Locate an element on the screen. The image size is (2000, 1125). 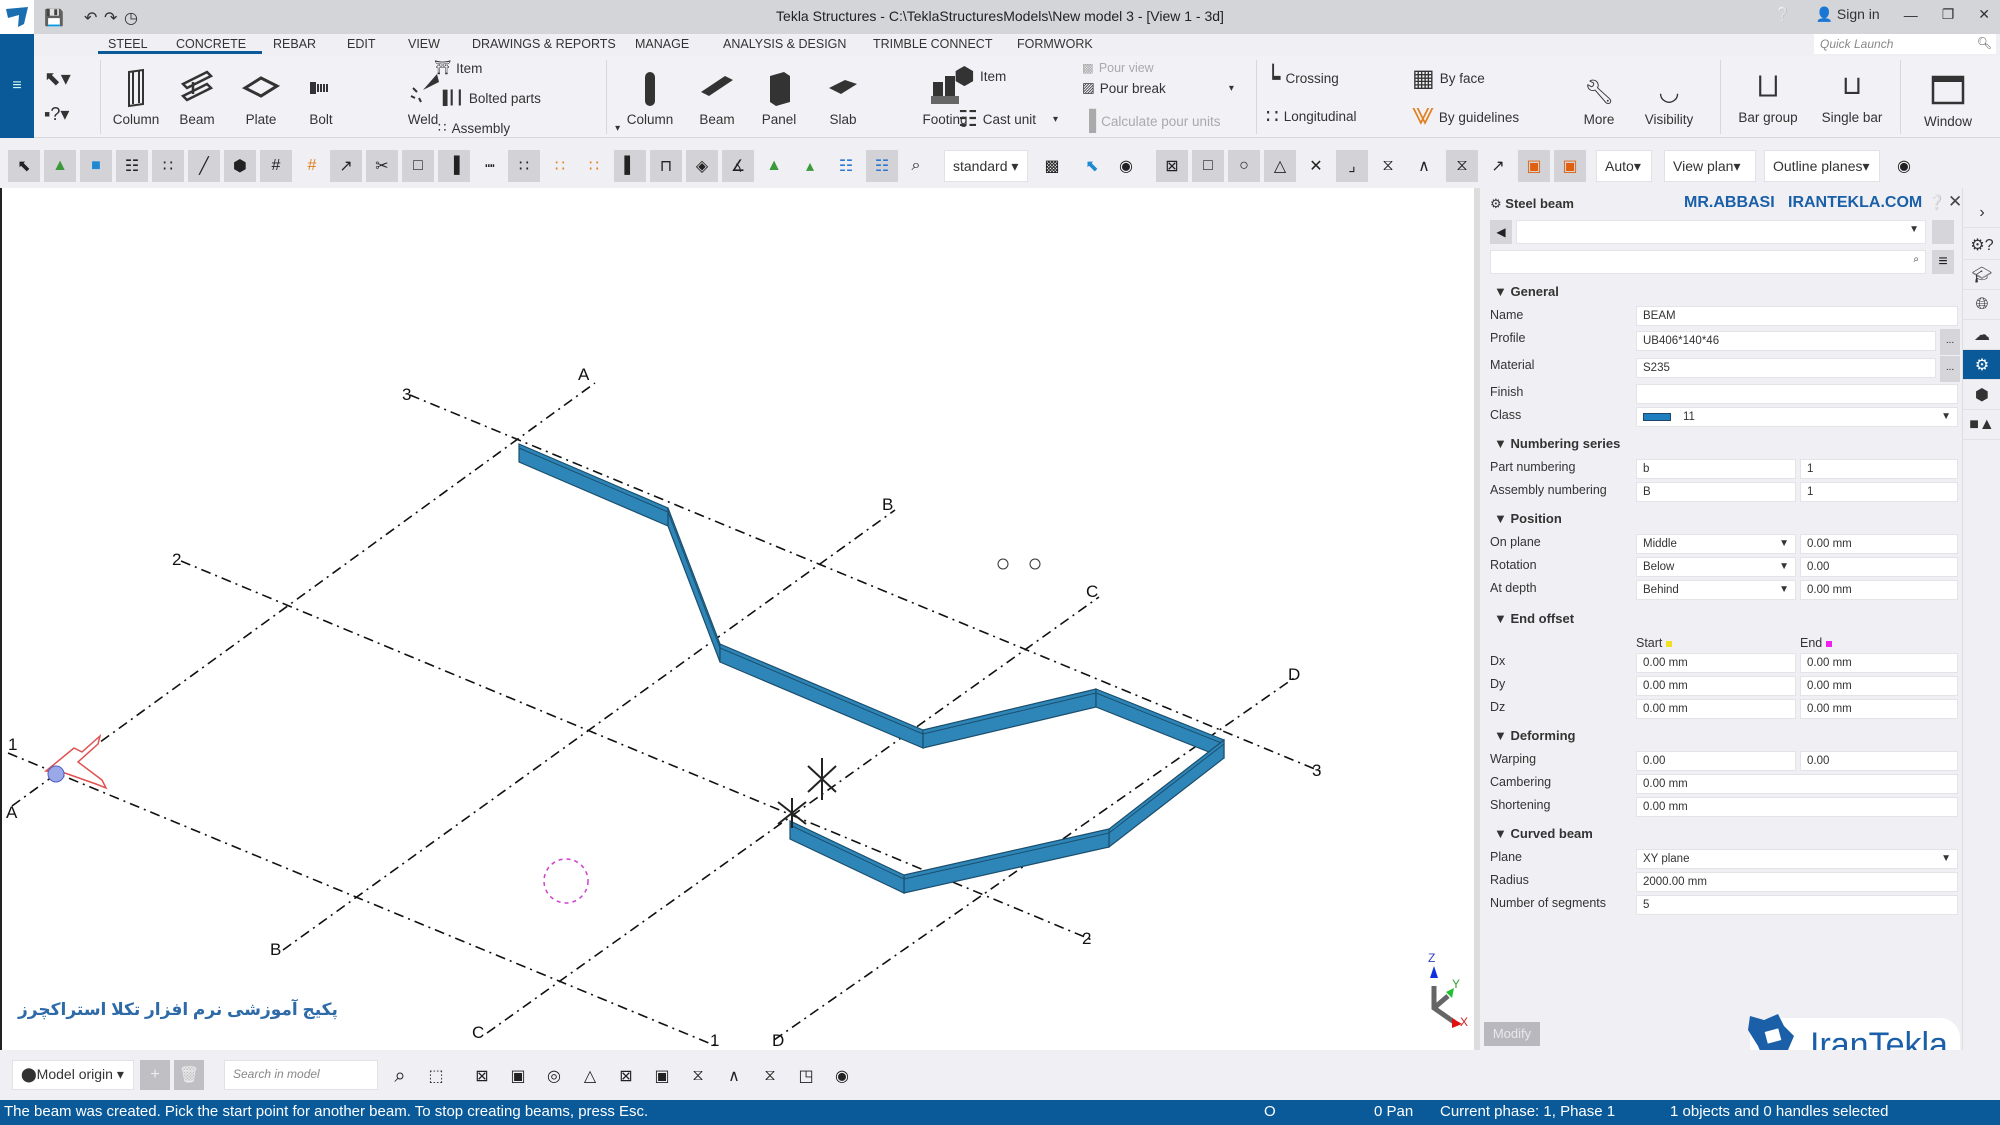
shortening-field: 0.00 mm is located at coordinates (1797, 807).